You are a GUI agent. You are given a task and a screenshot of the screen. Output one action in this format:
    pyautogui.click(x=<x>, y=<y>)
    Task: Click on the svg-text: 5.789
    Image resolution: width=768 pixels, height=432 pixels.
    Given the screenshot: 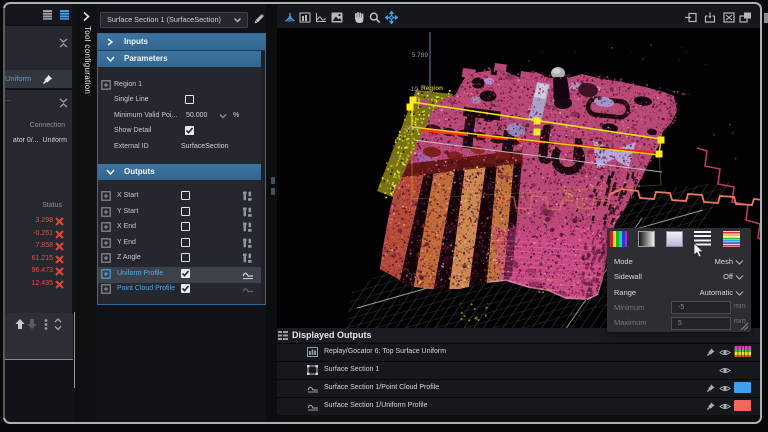 What is the action you would take?
    pyautogui.click(x=420, y=55)
    